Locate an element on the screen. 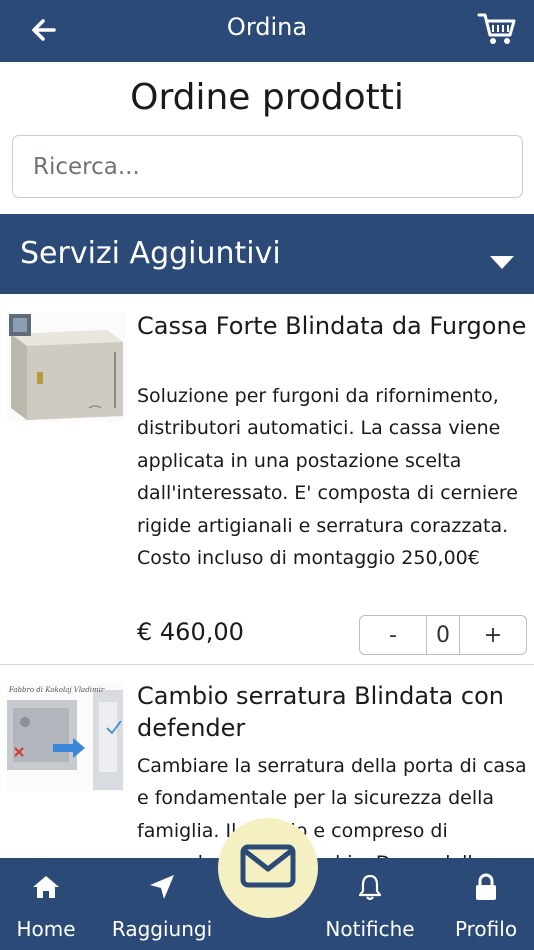 This screenshot has width=534, height=950. increment-button: + is located at coordinates (493, 635).